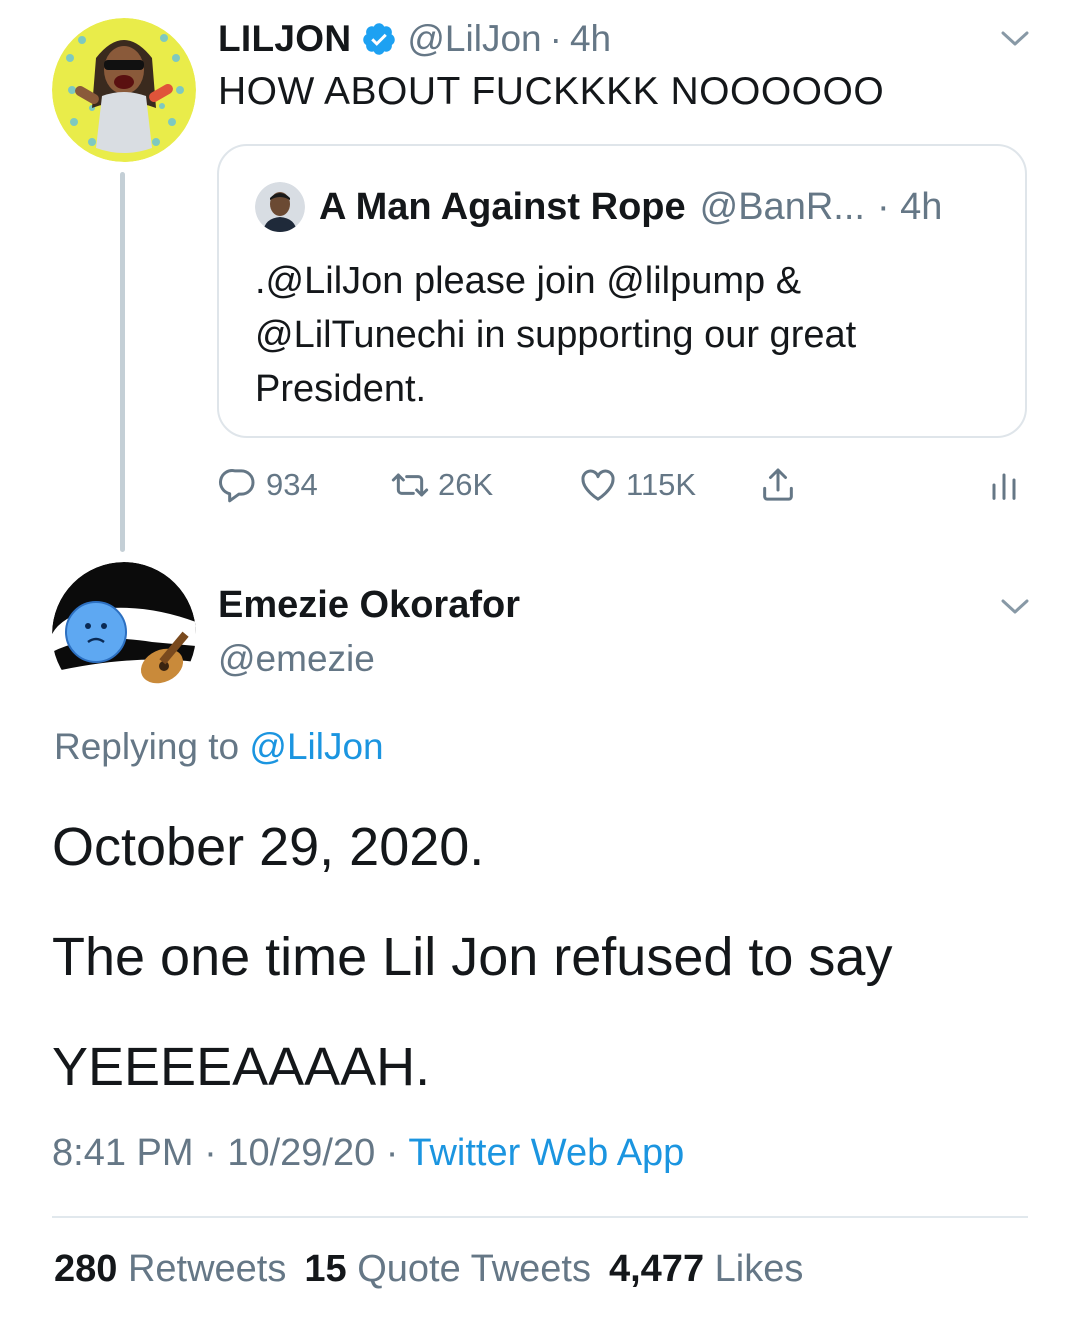 Image resolution: width=1080 pixels, height=1327 pixels. I want to click on verified-badge-icon, so click(379, 39).